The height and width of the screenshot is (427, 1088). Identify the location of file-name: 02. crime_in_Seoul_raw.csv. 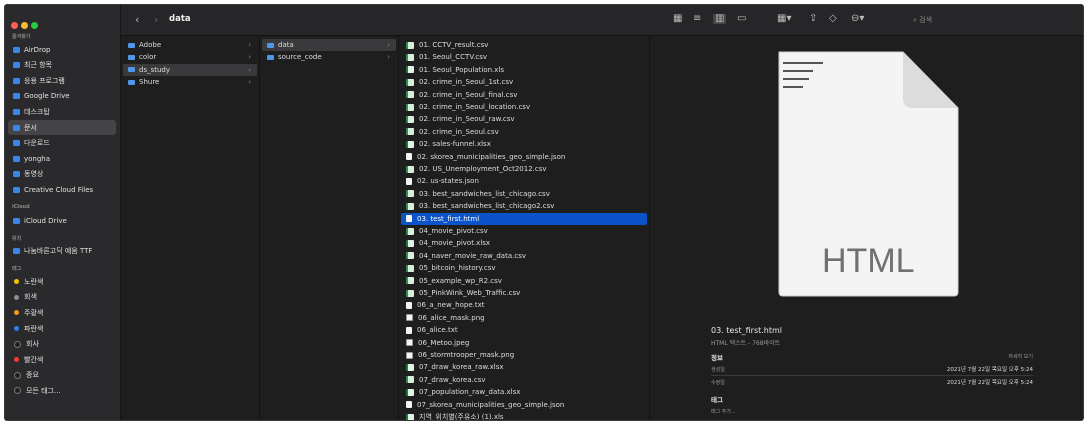
(467, 119).